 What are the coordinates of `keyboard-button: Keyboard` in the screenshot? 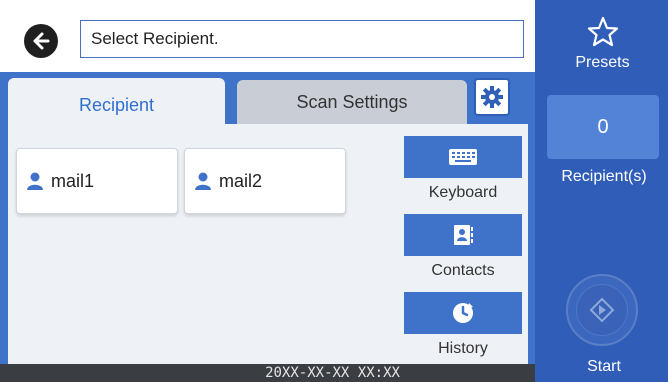 It's located at (463, 169).